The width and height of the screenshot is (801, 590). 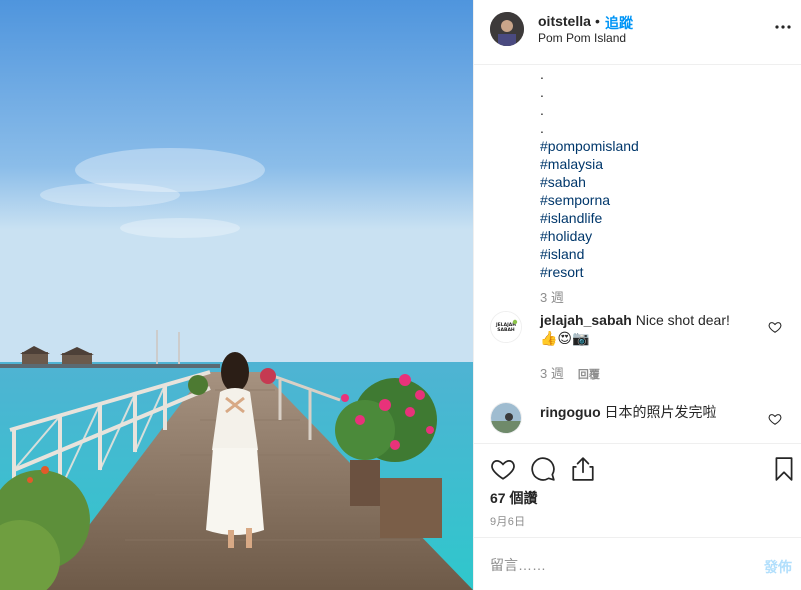 What do you see at coordinates (589, 375) in the screenshot?
I see `reply-button: 回覆` at bounding box center [589, 375].